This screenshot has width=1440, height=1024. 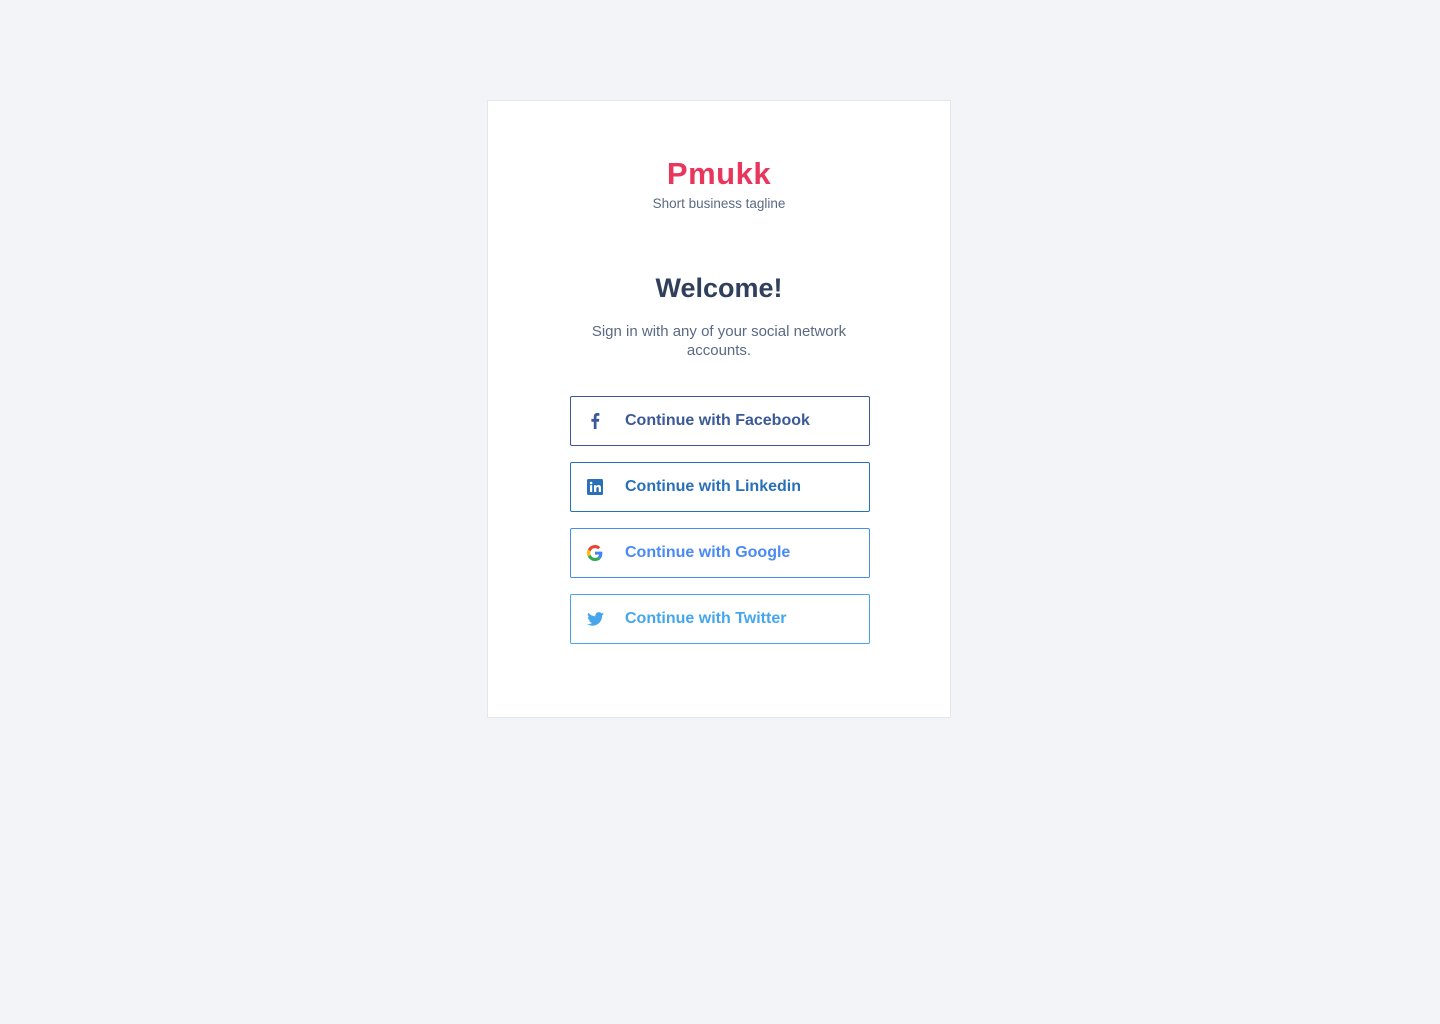 I want to click on continue-with-twitter-button: Continue with Twitter, so click(x=720, y=619).